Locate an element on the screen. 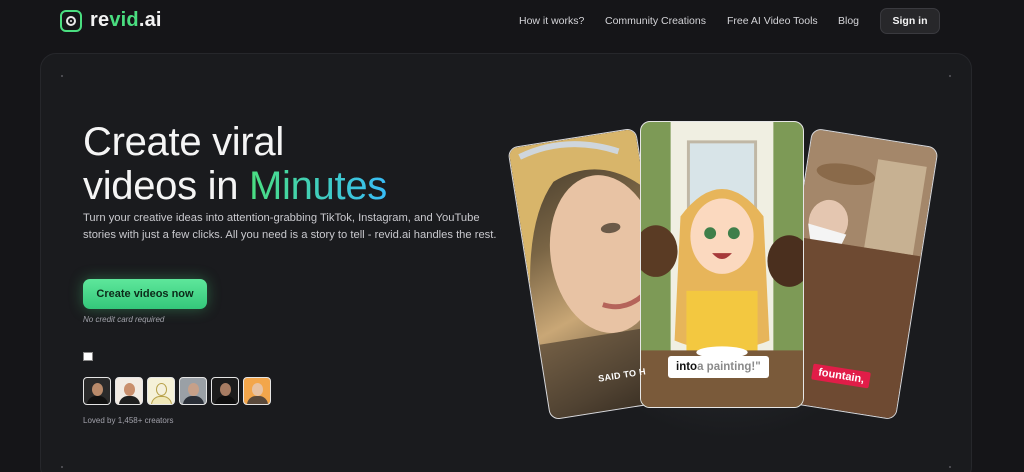 This screenshot has width=1024, height=472. create-videos-button: Create videos now is located at coordinates (145, 294).